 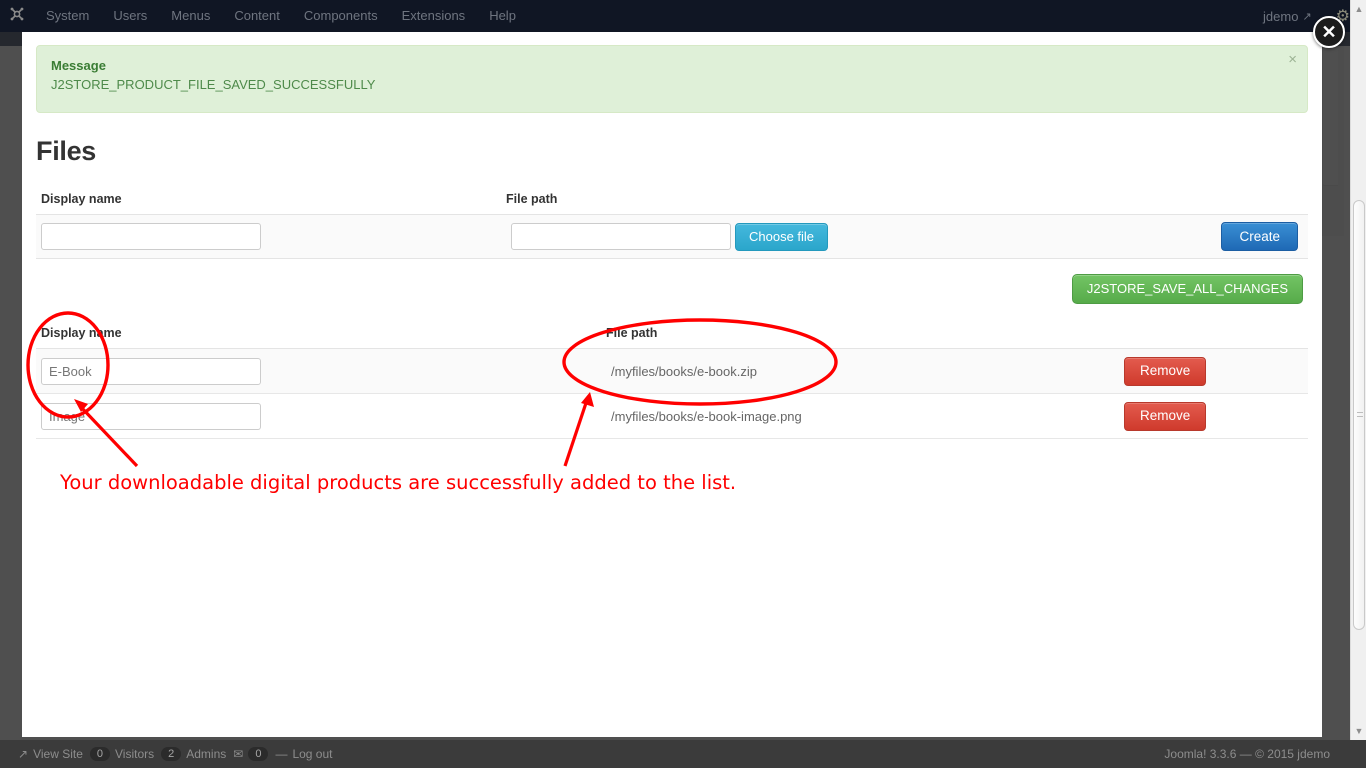 What do you see at coordinates (312, 754) in the screenshot?
I see `logout-label: Log out` at bounding box center [312, 754].